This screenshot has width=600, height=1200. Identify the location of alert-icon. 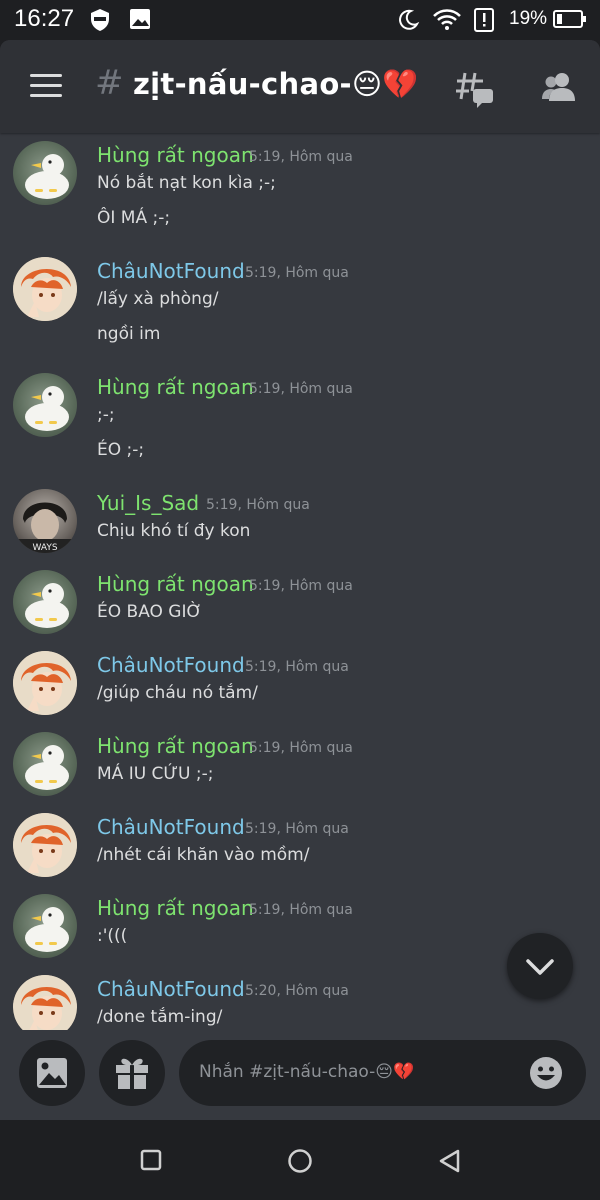
(484, 20).